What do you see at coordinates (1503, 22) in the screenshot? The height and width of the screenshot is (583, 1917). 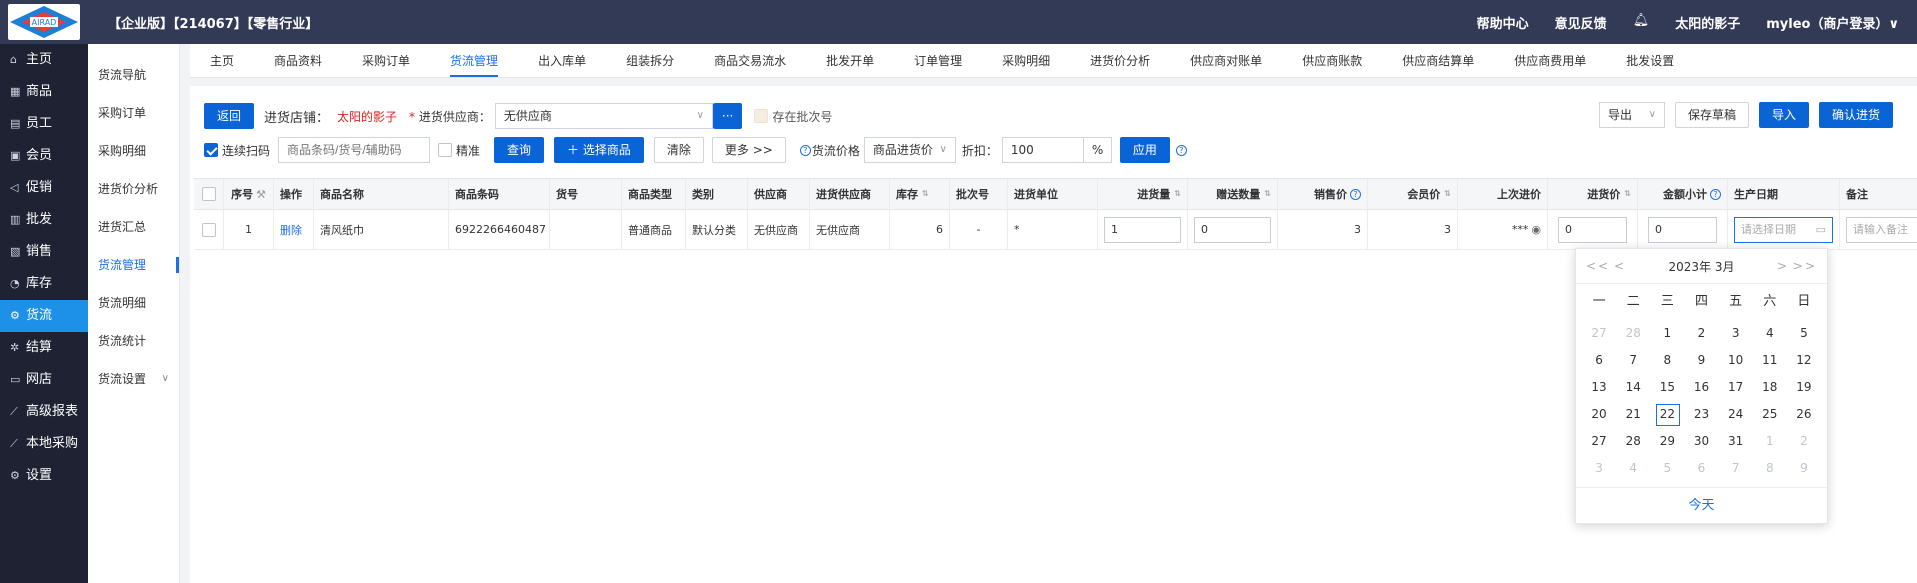 I see `help-center-link: 帮助中心` at bounding box center [1503, 22].